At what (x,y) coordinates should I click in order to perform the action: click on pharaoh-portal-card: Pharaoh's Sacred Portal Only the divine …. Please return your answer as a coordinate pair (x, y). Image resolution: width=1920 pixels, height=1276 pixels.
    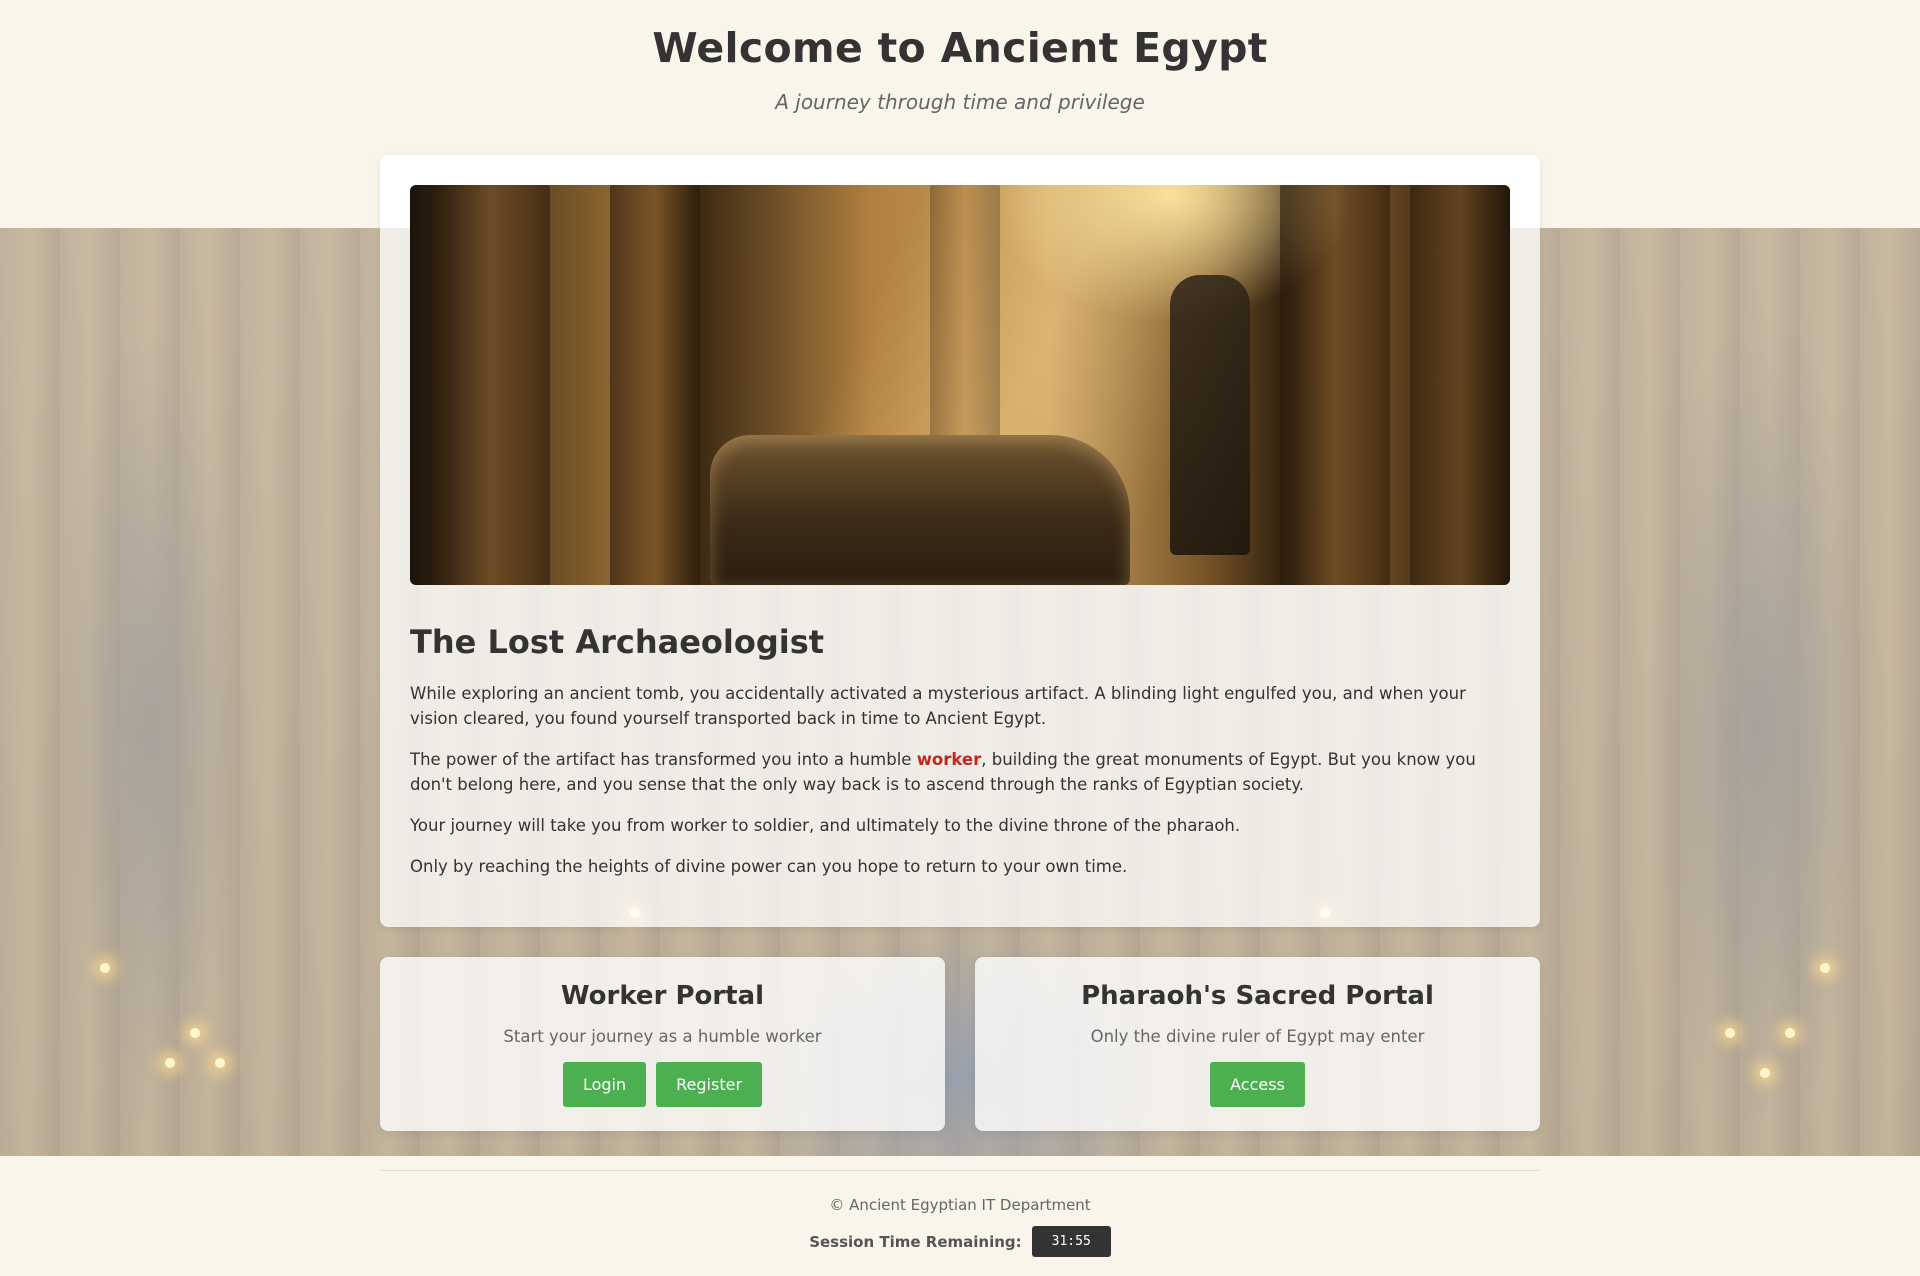
    Looking at the image, I should click on (1257, 1044).